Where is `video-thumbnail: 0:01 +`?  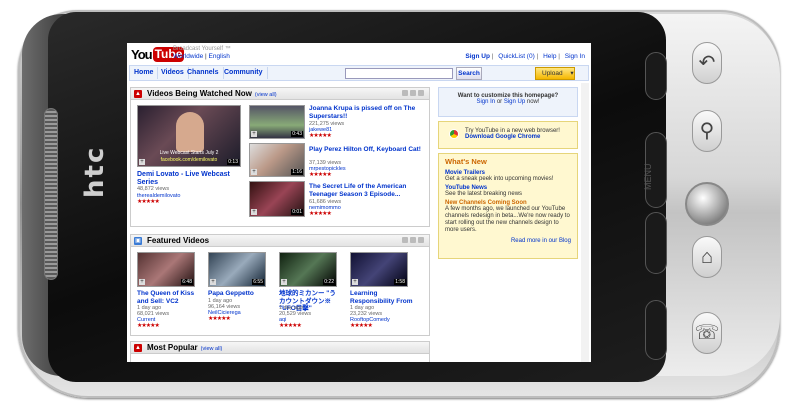
video-thumbnail: 0:01 + is located at coordinates (277, 199).